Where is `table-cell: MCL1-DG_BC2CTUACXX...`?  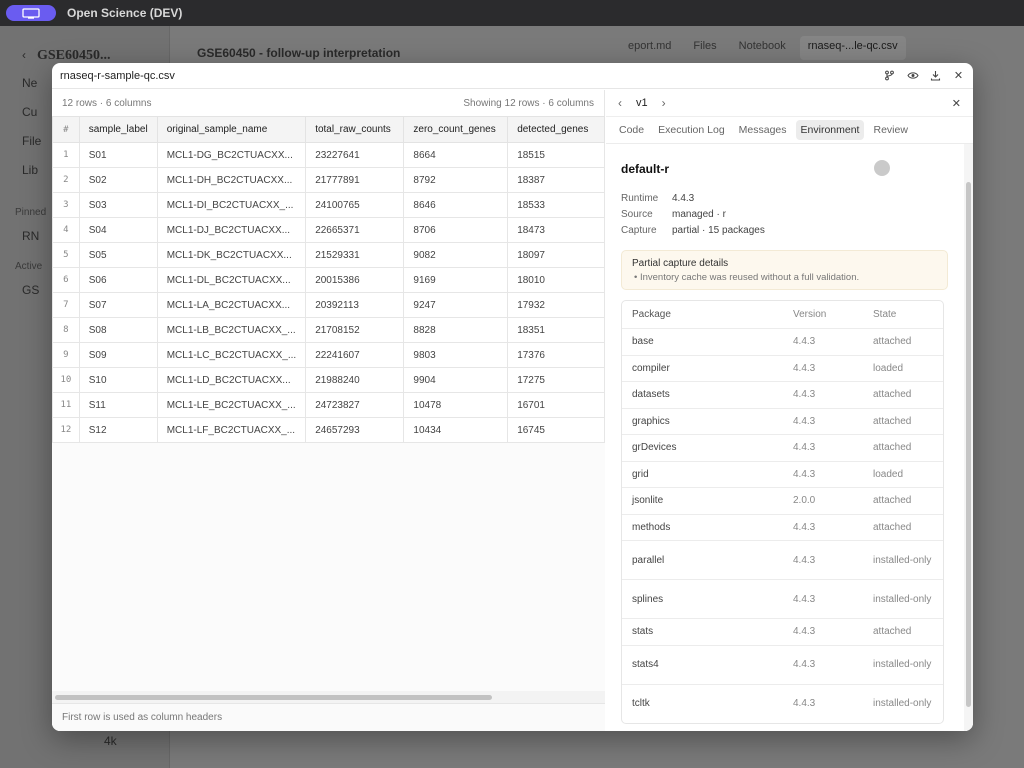 table-cell: MCL1-DG_BC2CTUACXX... is located at coordinates (231, 155).